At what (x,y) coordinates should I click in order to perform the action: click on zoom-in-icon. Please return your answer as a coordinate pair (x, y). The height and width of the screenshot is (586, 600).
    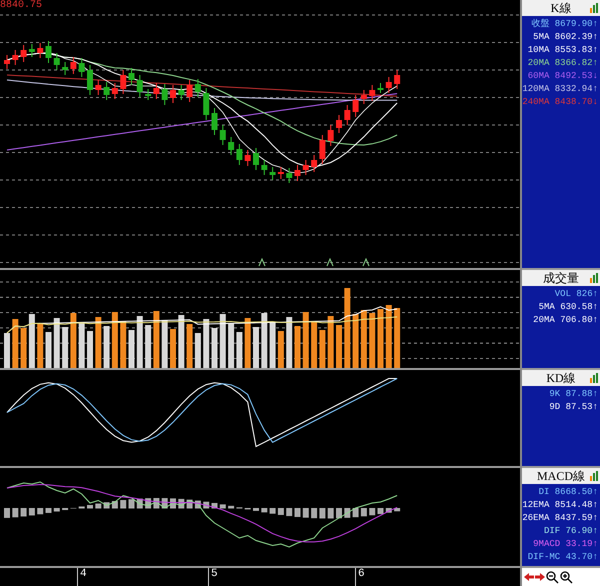
    Looking at the image, I should click on (566, 577).